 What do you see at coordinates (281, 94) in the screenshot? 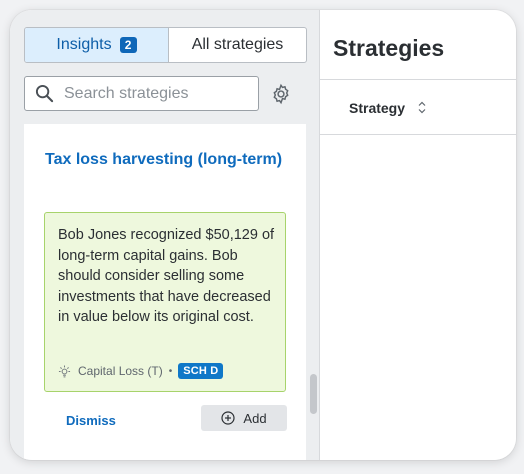
I see `gear-icon` at bounding box center [281, 94].